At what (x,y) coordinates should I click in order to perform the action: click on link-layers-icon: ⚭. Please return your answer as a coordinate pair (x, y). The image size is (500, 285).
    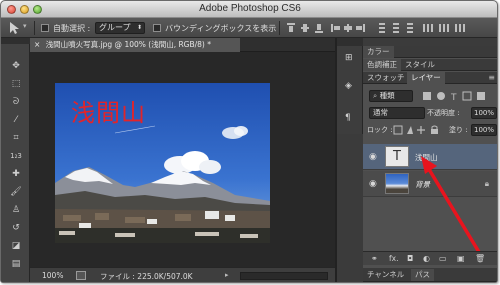
    Looking at the image, I should click on (374, 258).